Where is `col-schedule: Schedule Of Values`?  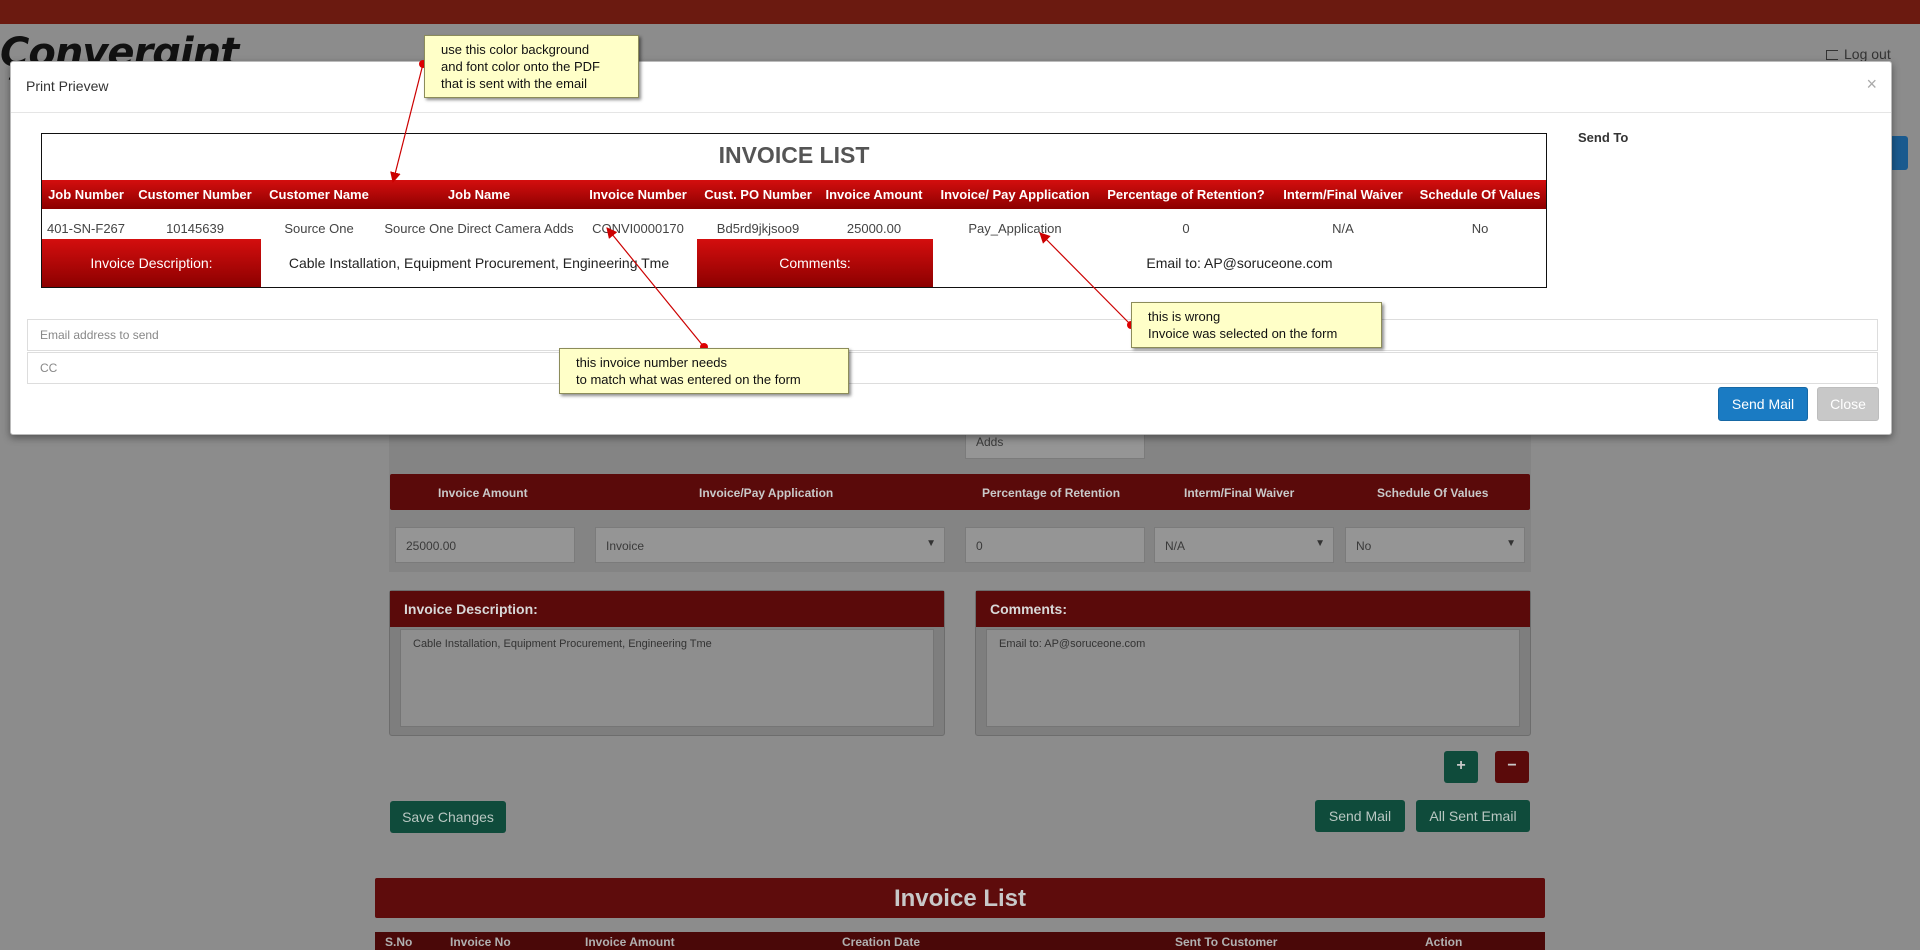
col-schedule: Schedule Of Values is located at coordinates (1433, 493).